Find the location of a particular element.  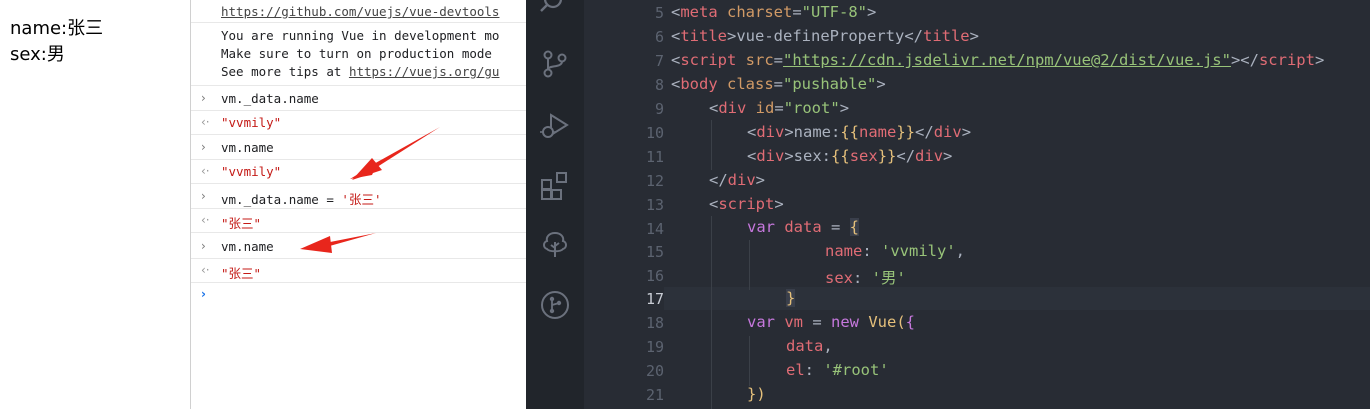

code-line-12: </div> is located at coordinates (737, 180).